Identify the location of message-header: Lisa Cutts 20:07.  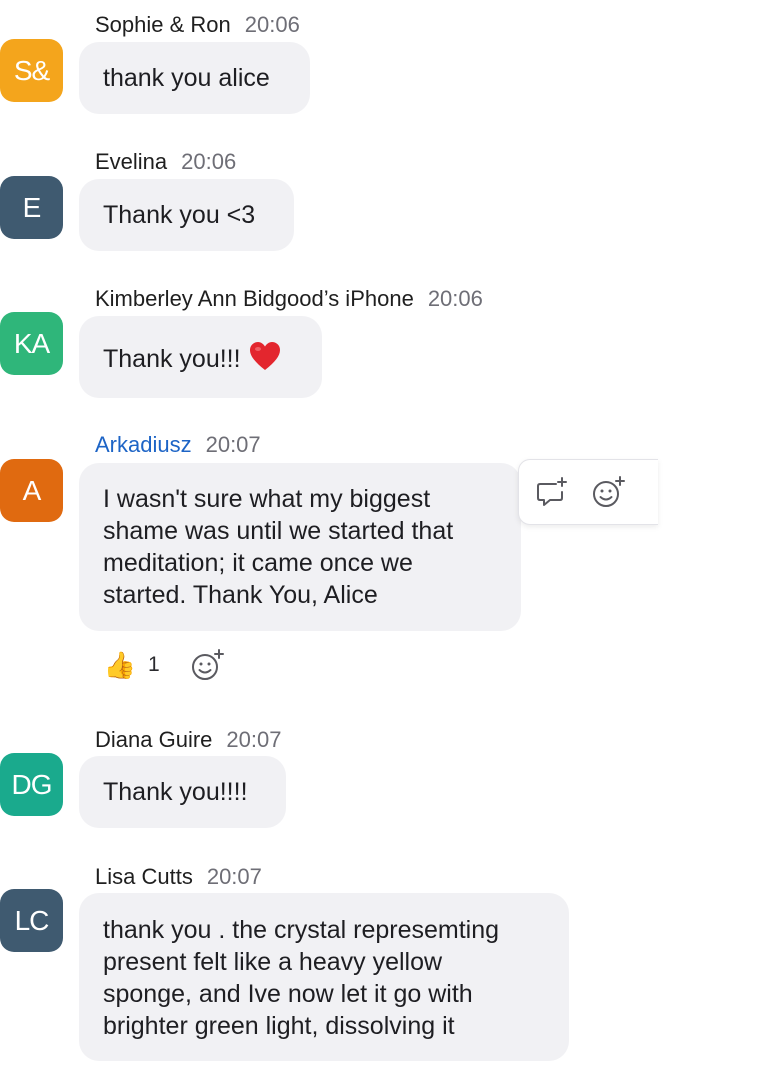
(178, 877).